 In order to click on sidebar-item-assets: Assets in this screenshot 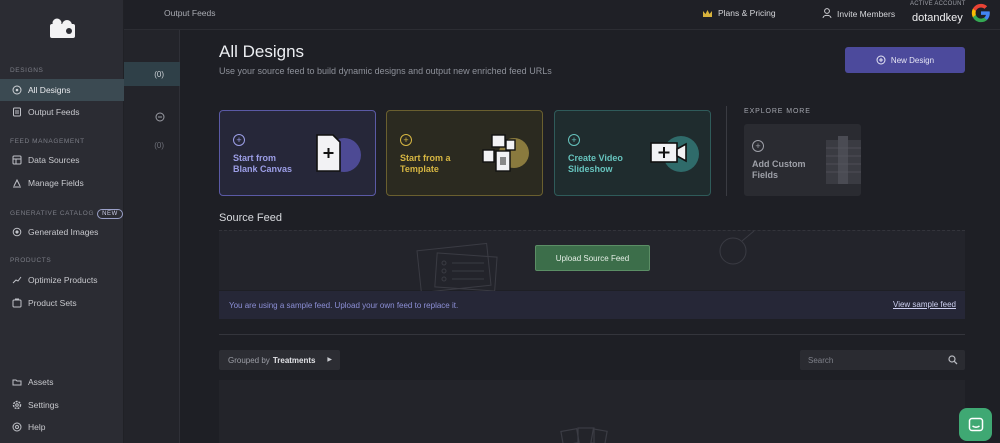, I will do `click(62, 382)`.